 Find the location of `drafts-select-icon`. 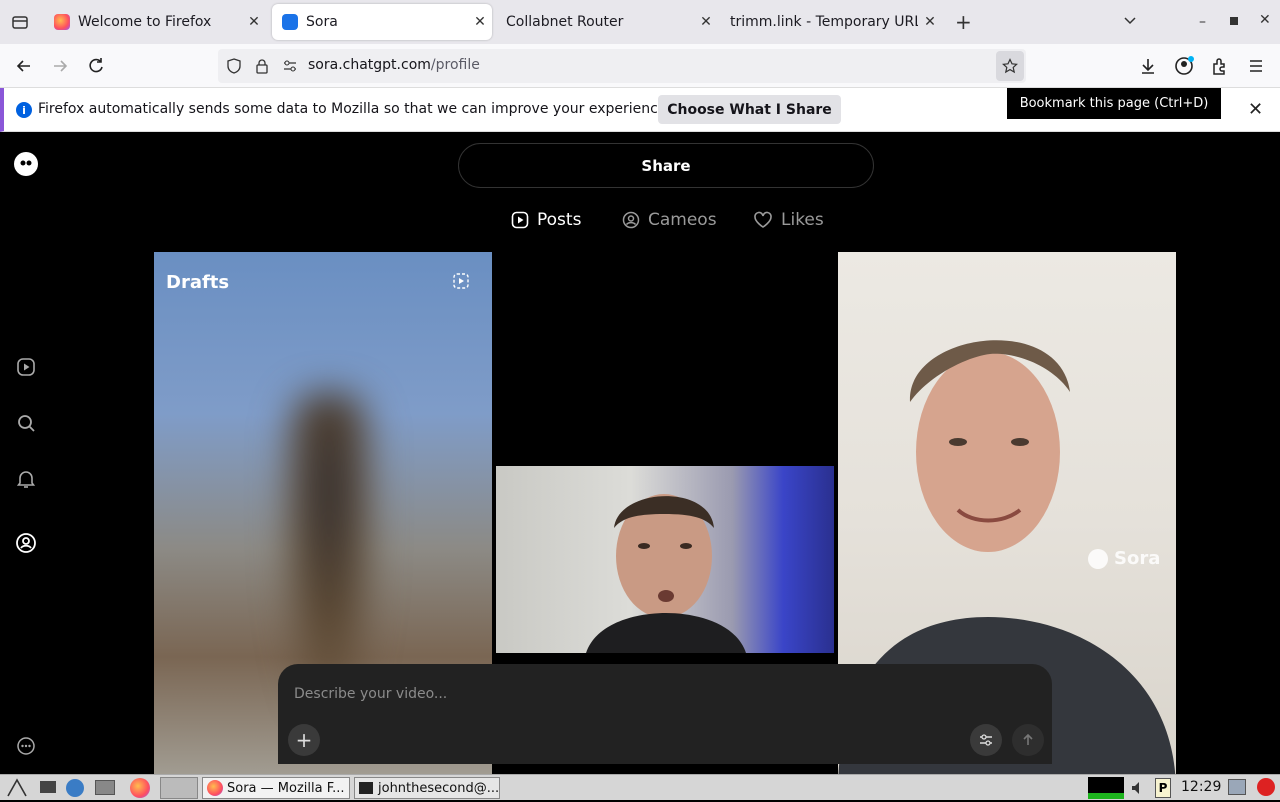

drafts-select-icon is located at coordinates (461, 283).